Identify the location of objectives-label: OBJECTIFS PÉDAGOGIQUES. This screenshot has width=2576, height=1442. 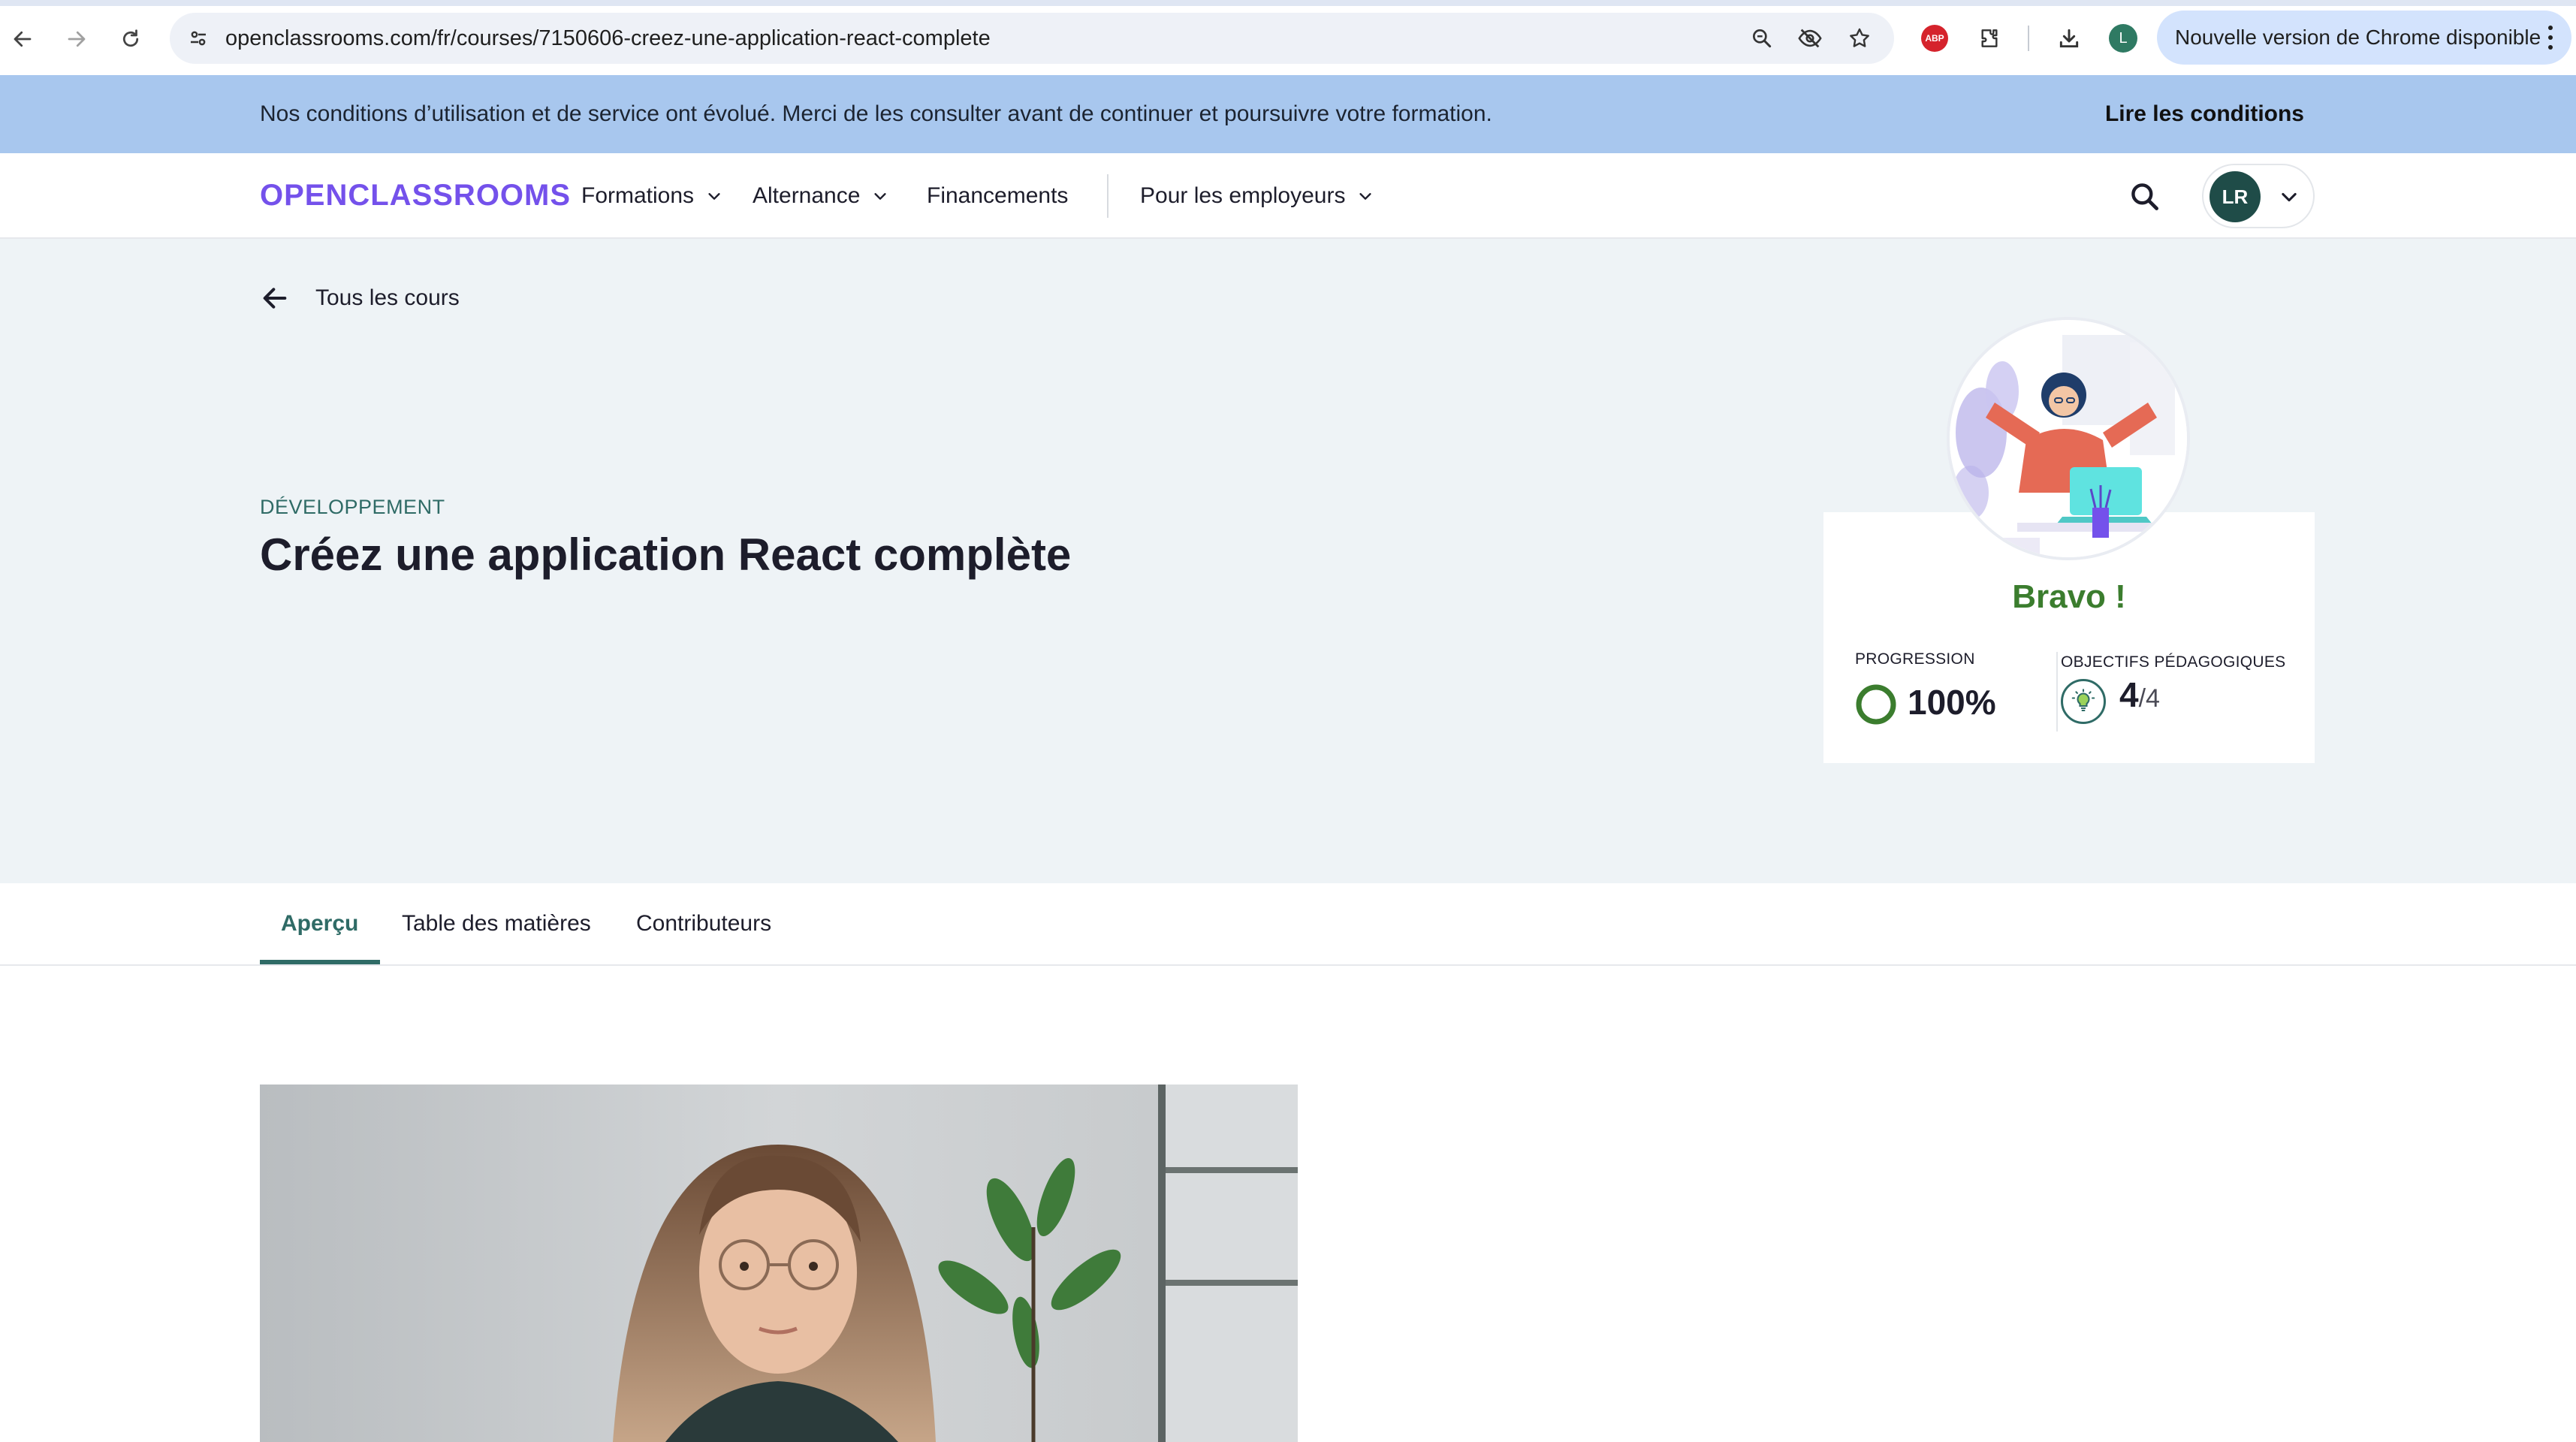
(2173, 662).